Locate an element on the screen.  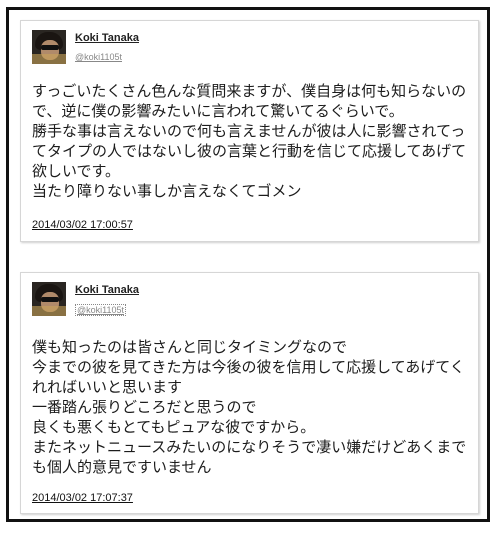
tweet-timestamp: 2014/03/02 17:07:37 is located at coordinates (82, 498).